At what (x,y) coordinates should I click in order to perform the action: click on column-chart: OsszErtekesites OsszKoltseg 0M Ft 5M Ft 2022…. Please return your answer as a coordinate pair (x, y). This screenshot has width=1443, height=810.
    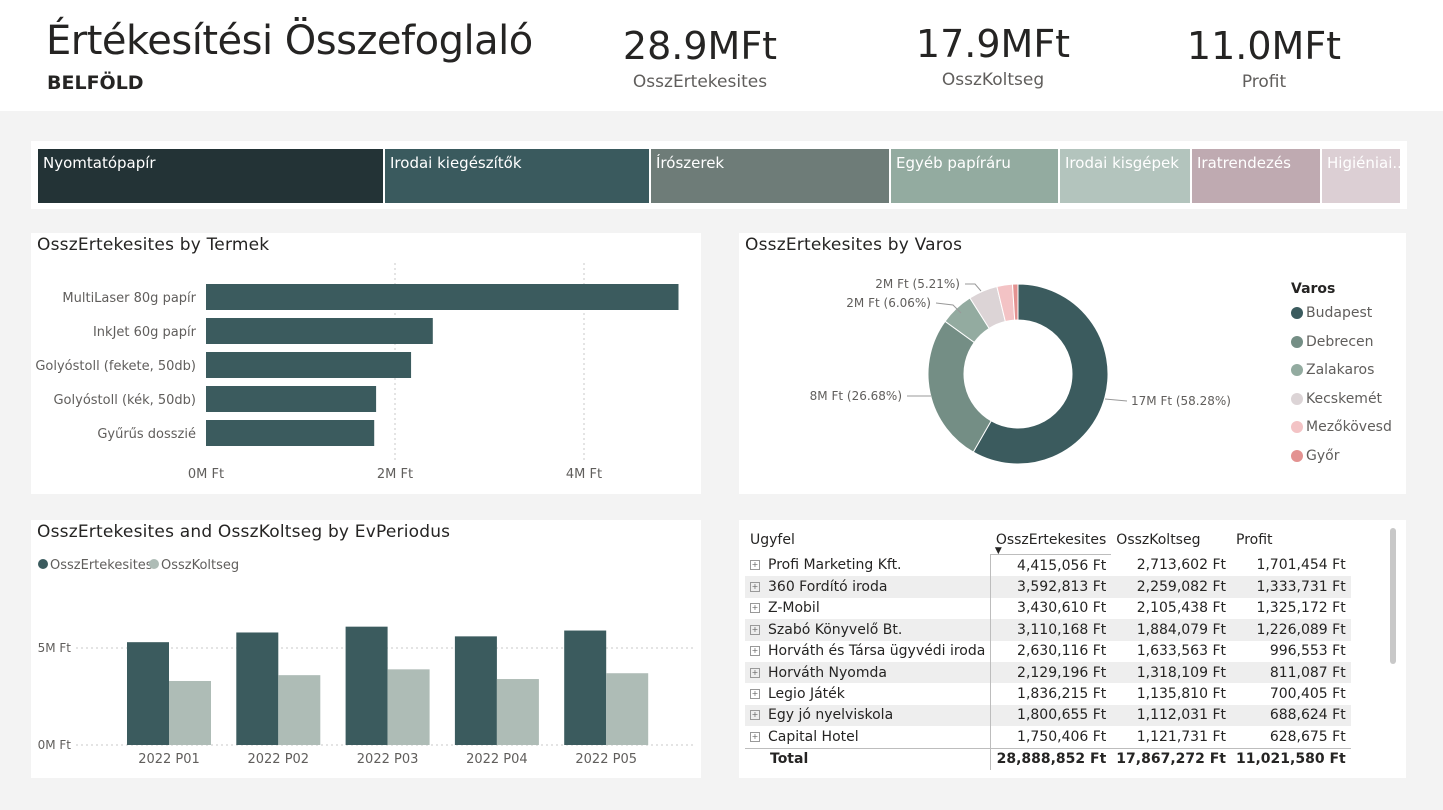
    Looking at the image, I should click on (367, 662).